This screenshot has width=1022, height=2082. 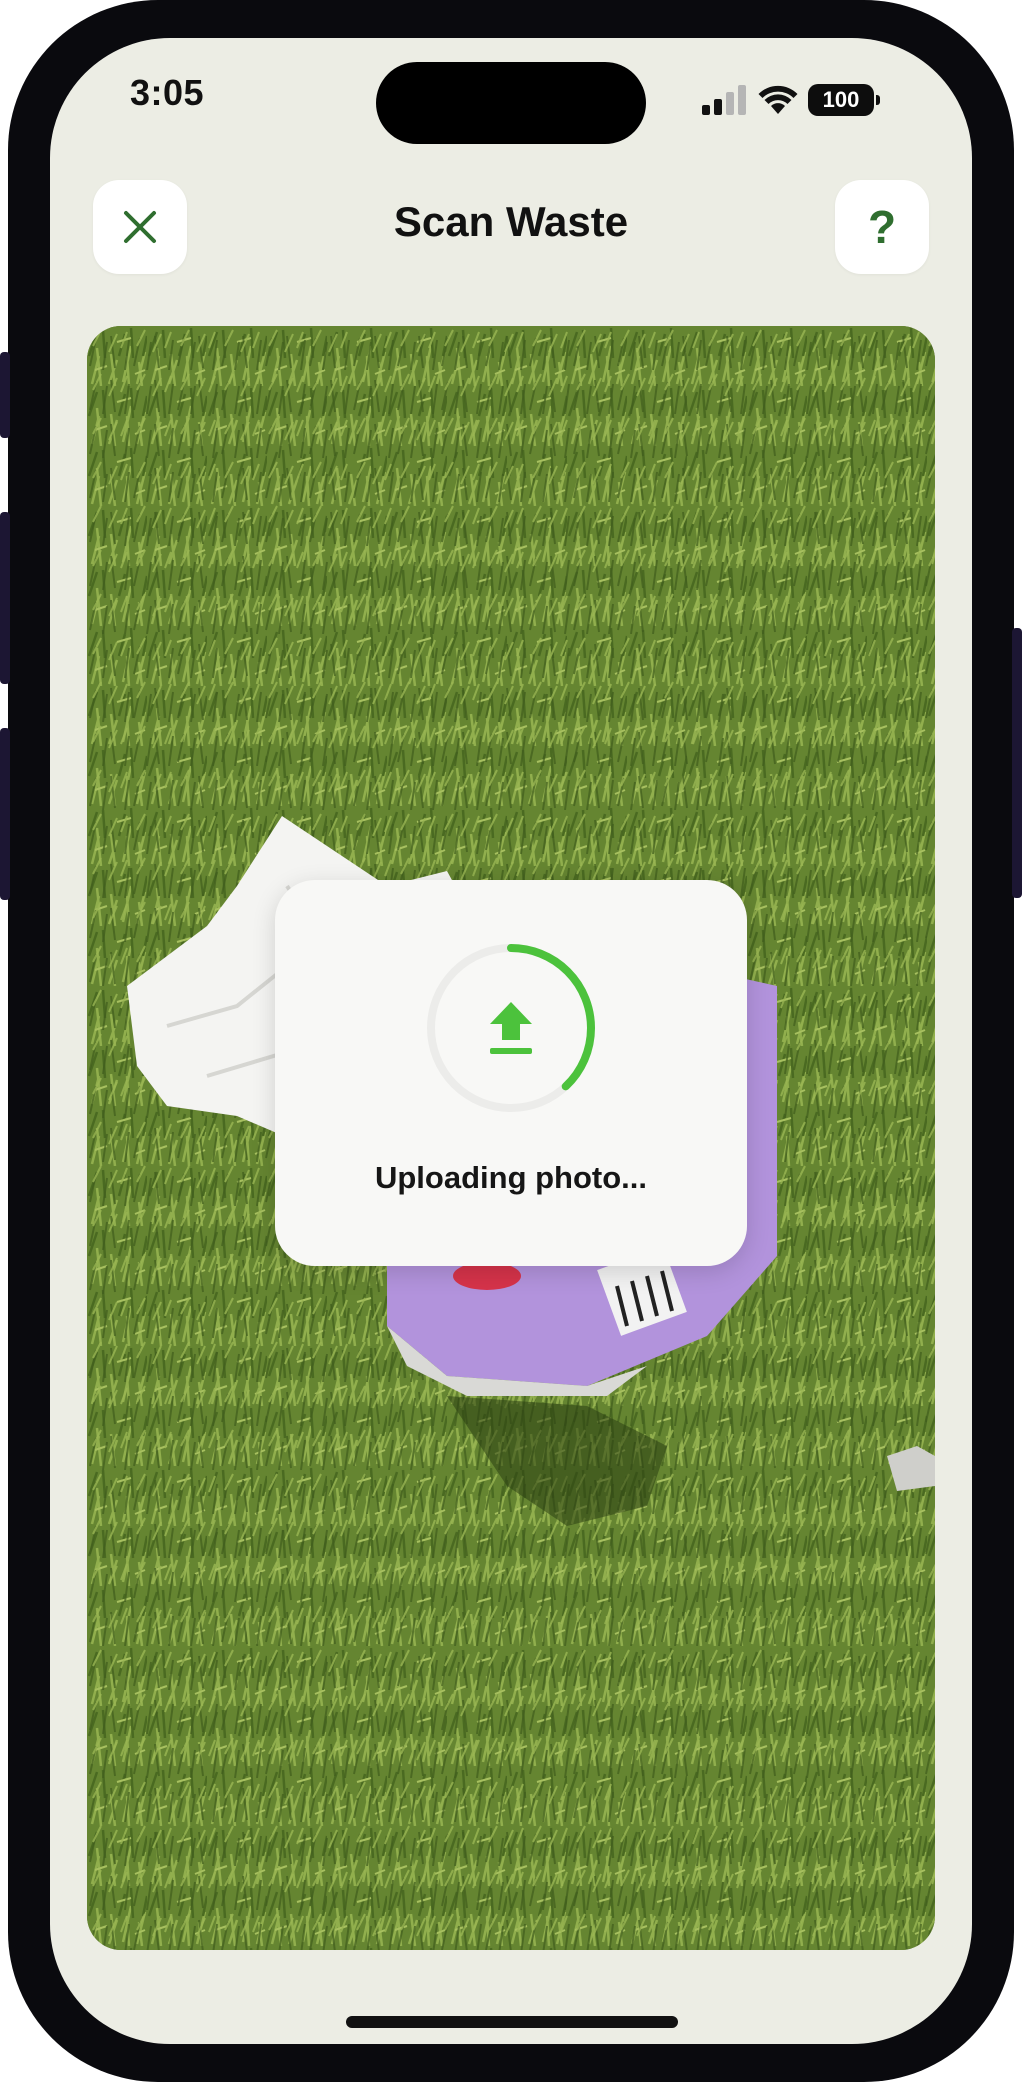 I want to click on power-button, so click(x=1017, y=763).